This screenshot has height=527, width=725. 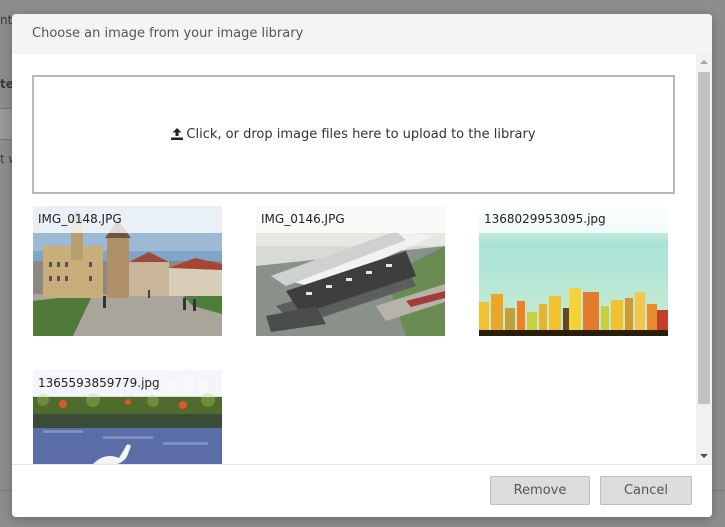 I want to click on background-text-fragment: nt, so click(x=6, y=20).